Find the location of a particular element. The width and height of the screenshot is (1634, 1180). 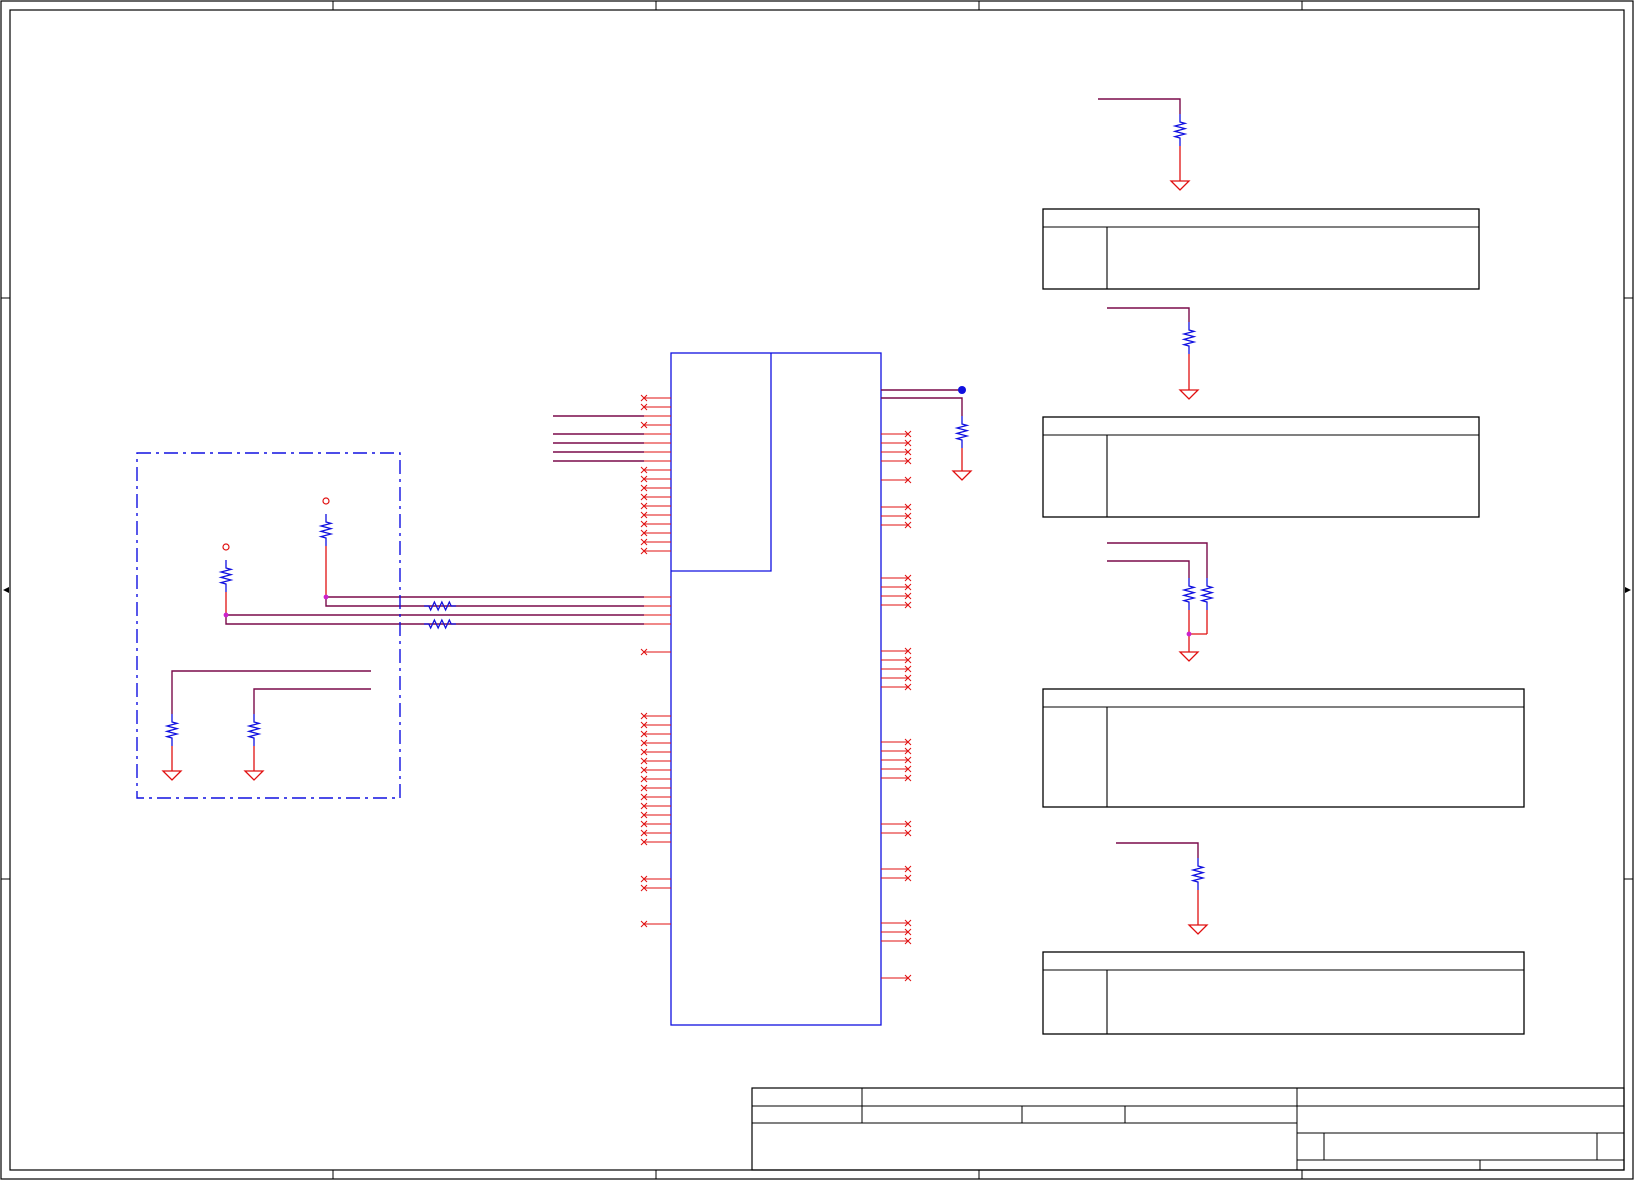

title-block is located at coordinates (1188, 1129).